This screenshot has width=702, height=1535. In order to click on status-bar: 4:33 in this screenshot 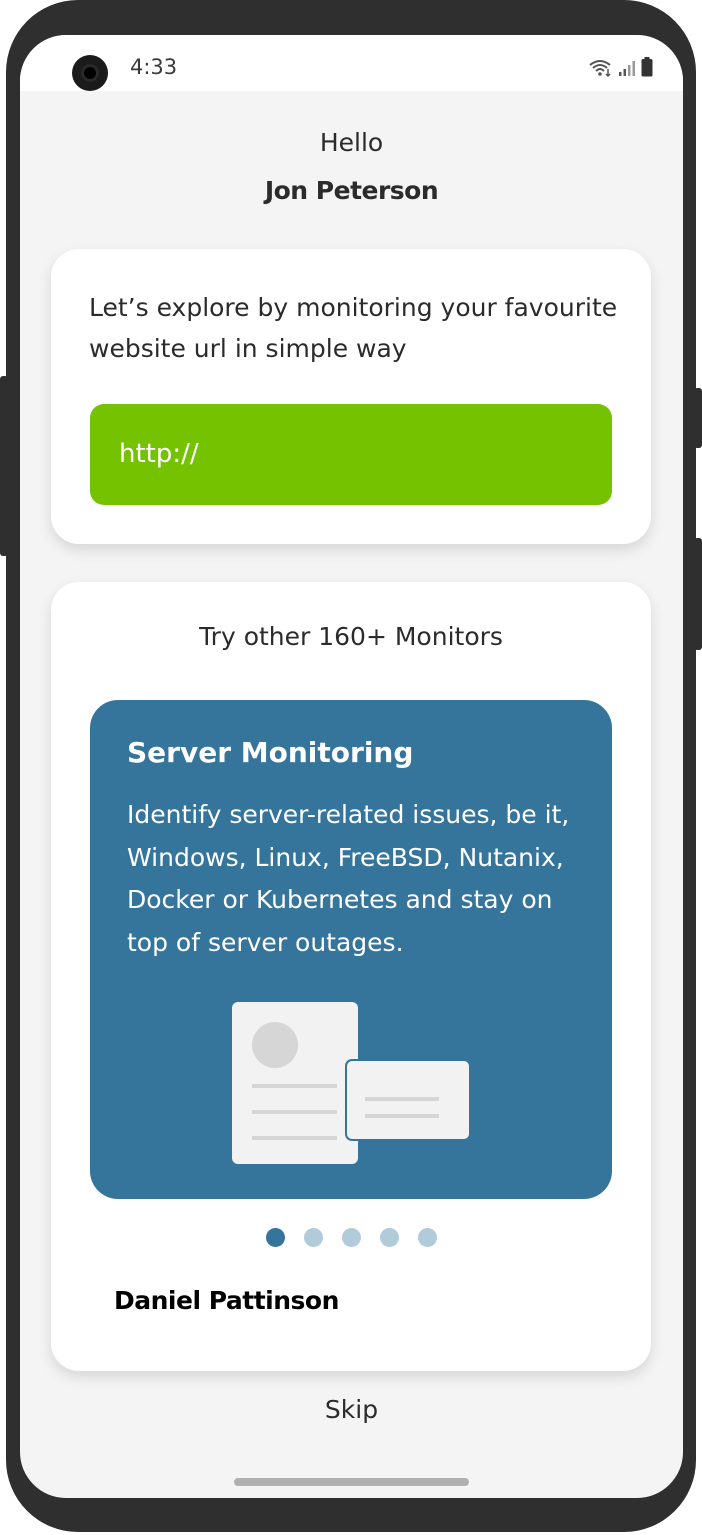, I will do `click(351, 63)`.